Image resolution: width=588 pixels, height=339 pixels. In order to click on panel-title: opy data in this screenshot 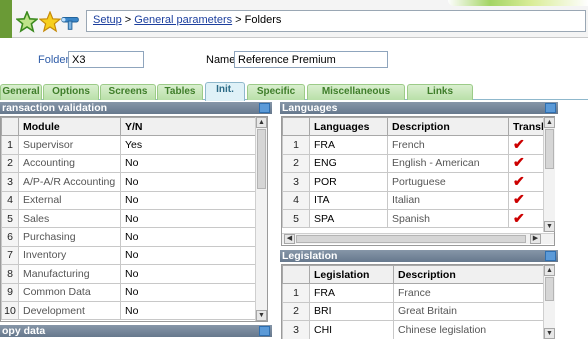, I will do `click(136, 331)`.